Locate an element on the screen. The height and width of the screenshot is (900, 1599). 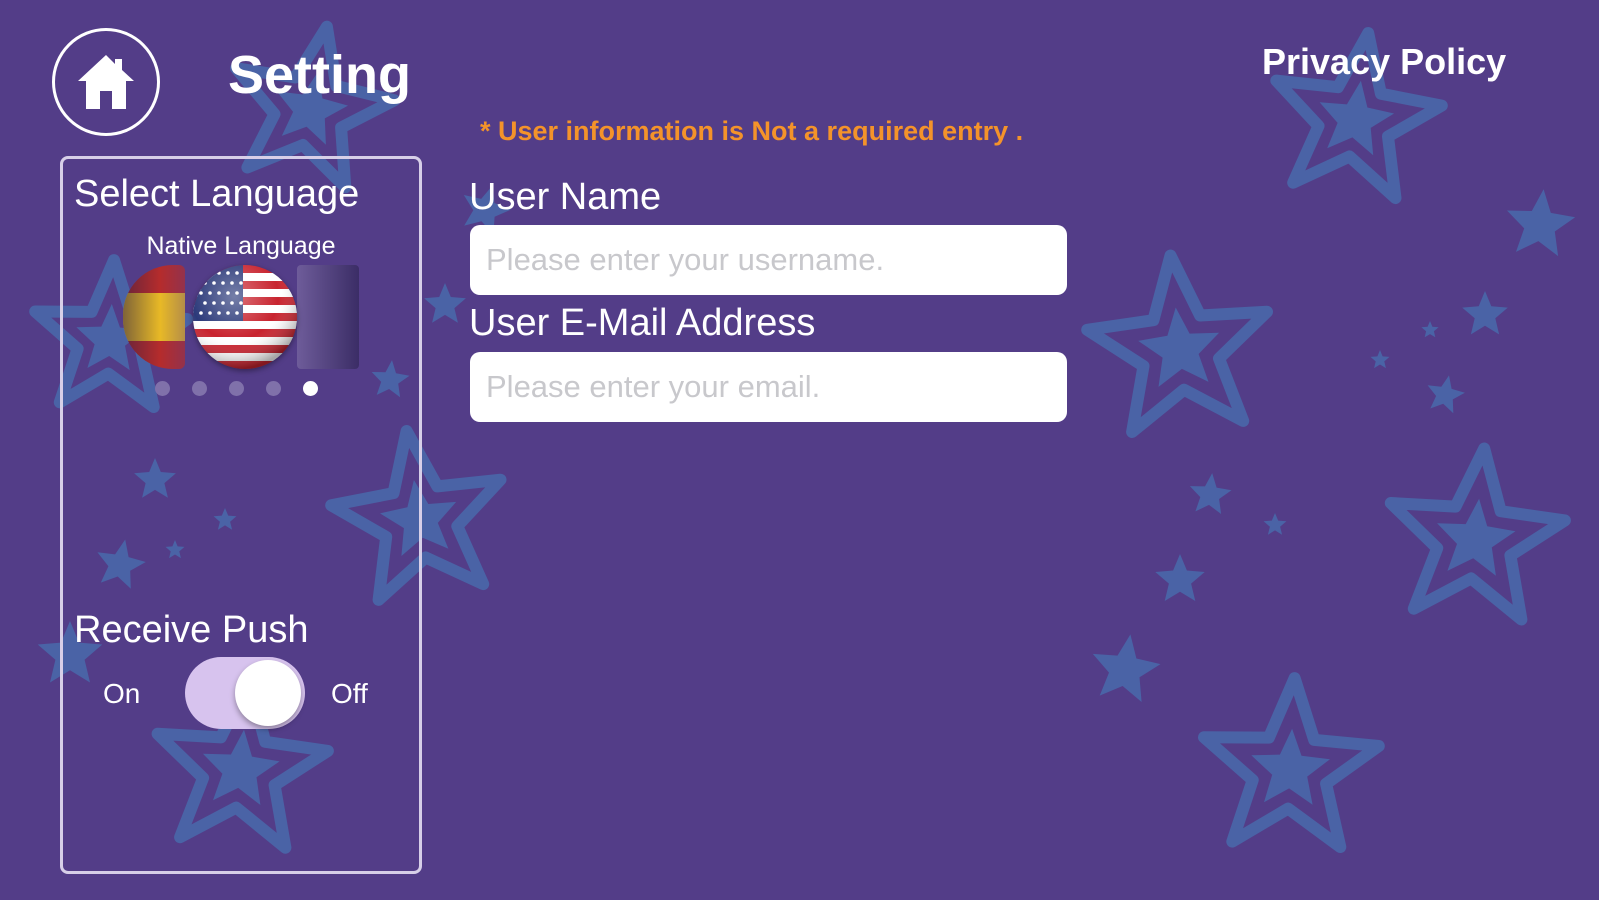
push-on-label: On is located at coordinates (122, 693).